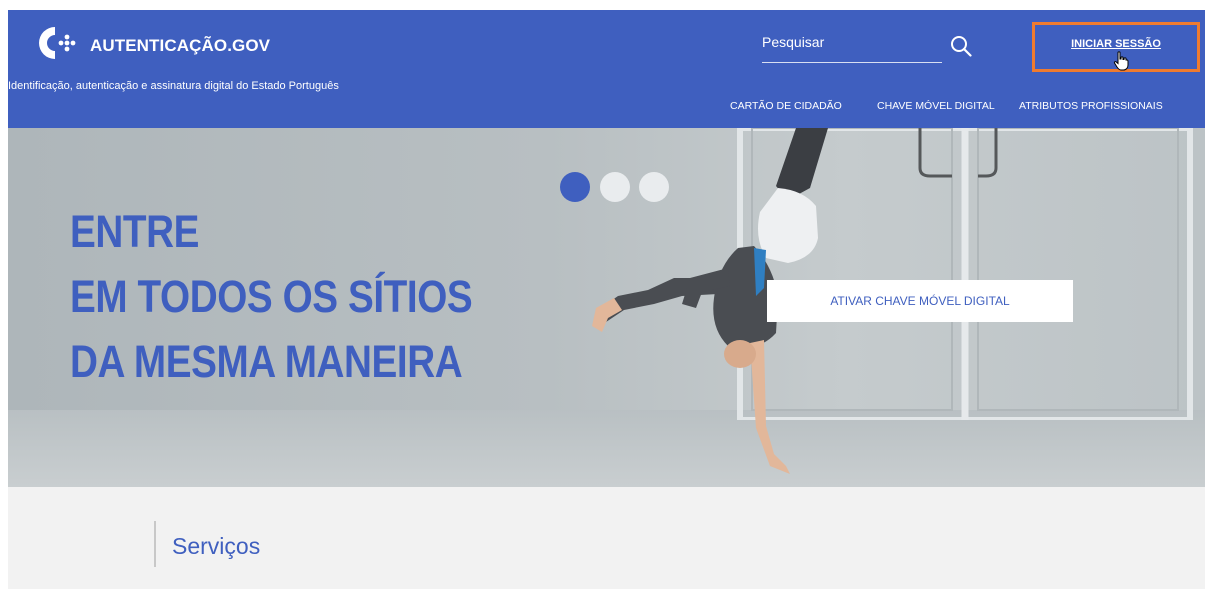 The height and width of the screenshot is (589, 1205). What do you see at coordinates (793, 42) in the screenshot?
I see `search-input: Pesquisar` at bounding box center [793, 42].